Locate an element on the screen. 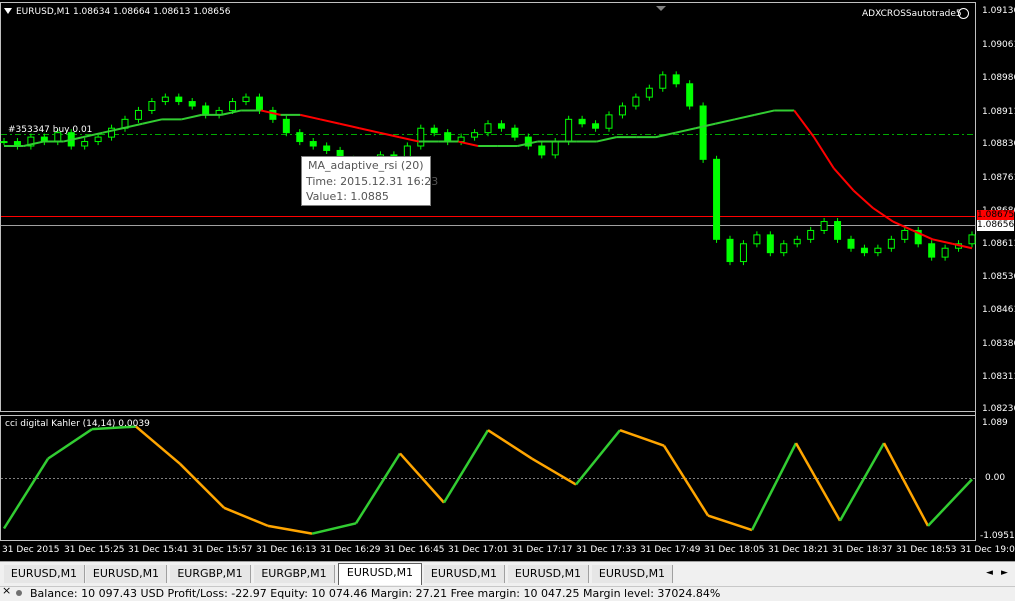  collapse-triangle-icon is located at coordinates (8, 11).